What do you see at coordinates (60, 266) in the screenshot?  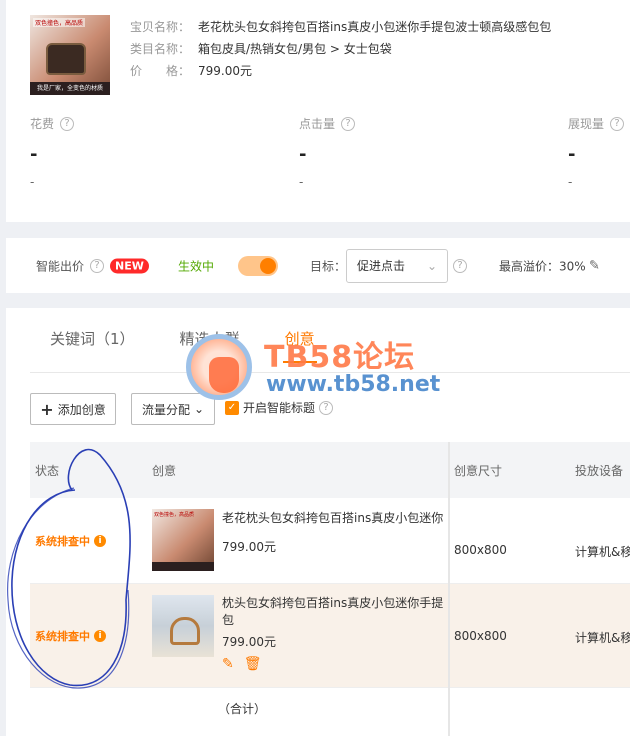 I see `smart-bid-label: 智能出价` at bounding box center [60, 266].